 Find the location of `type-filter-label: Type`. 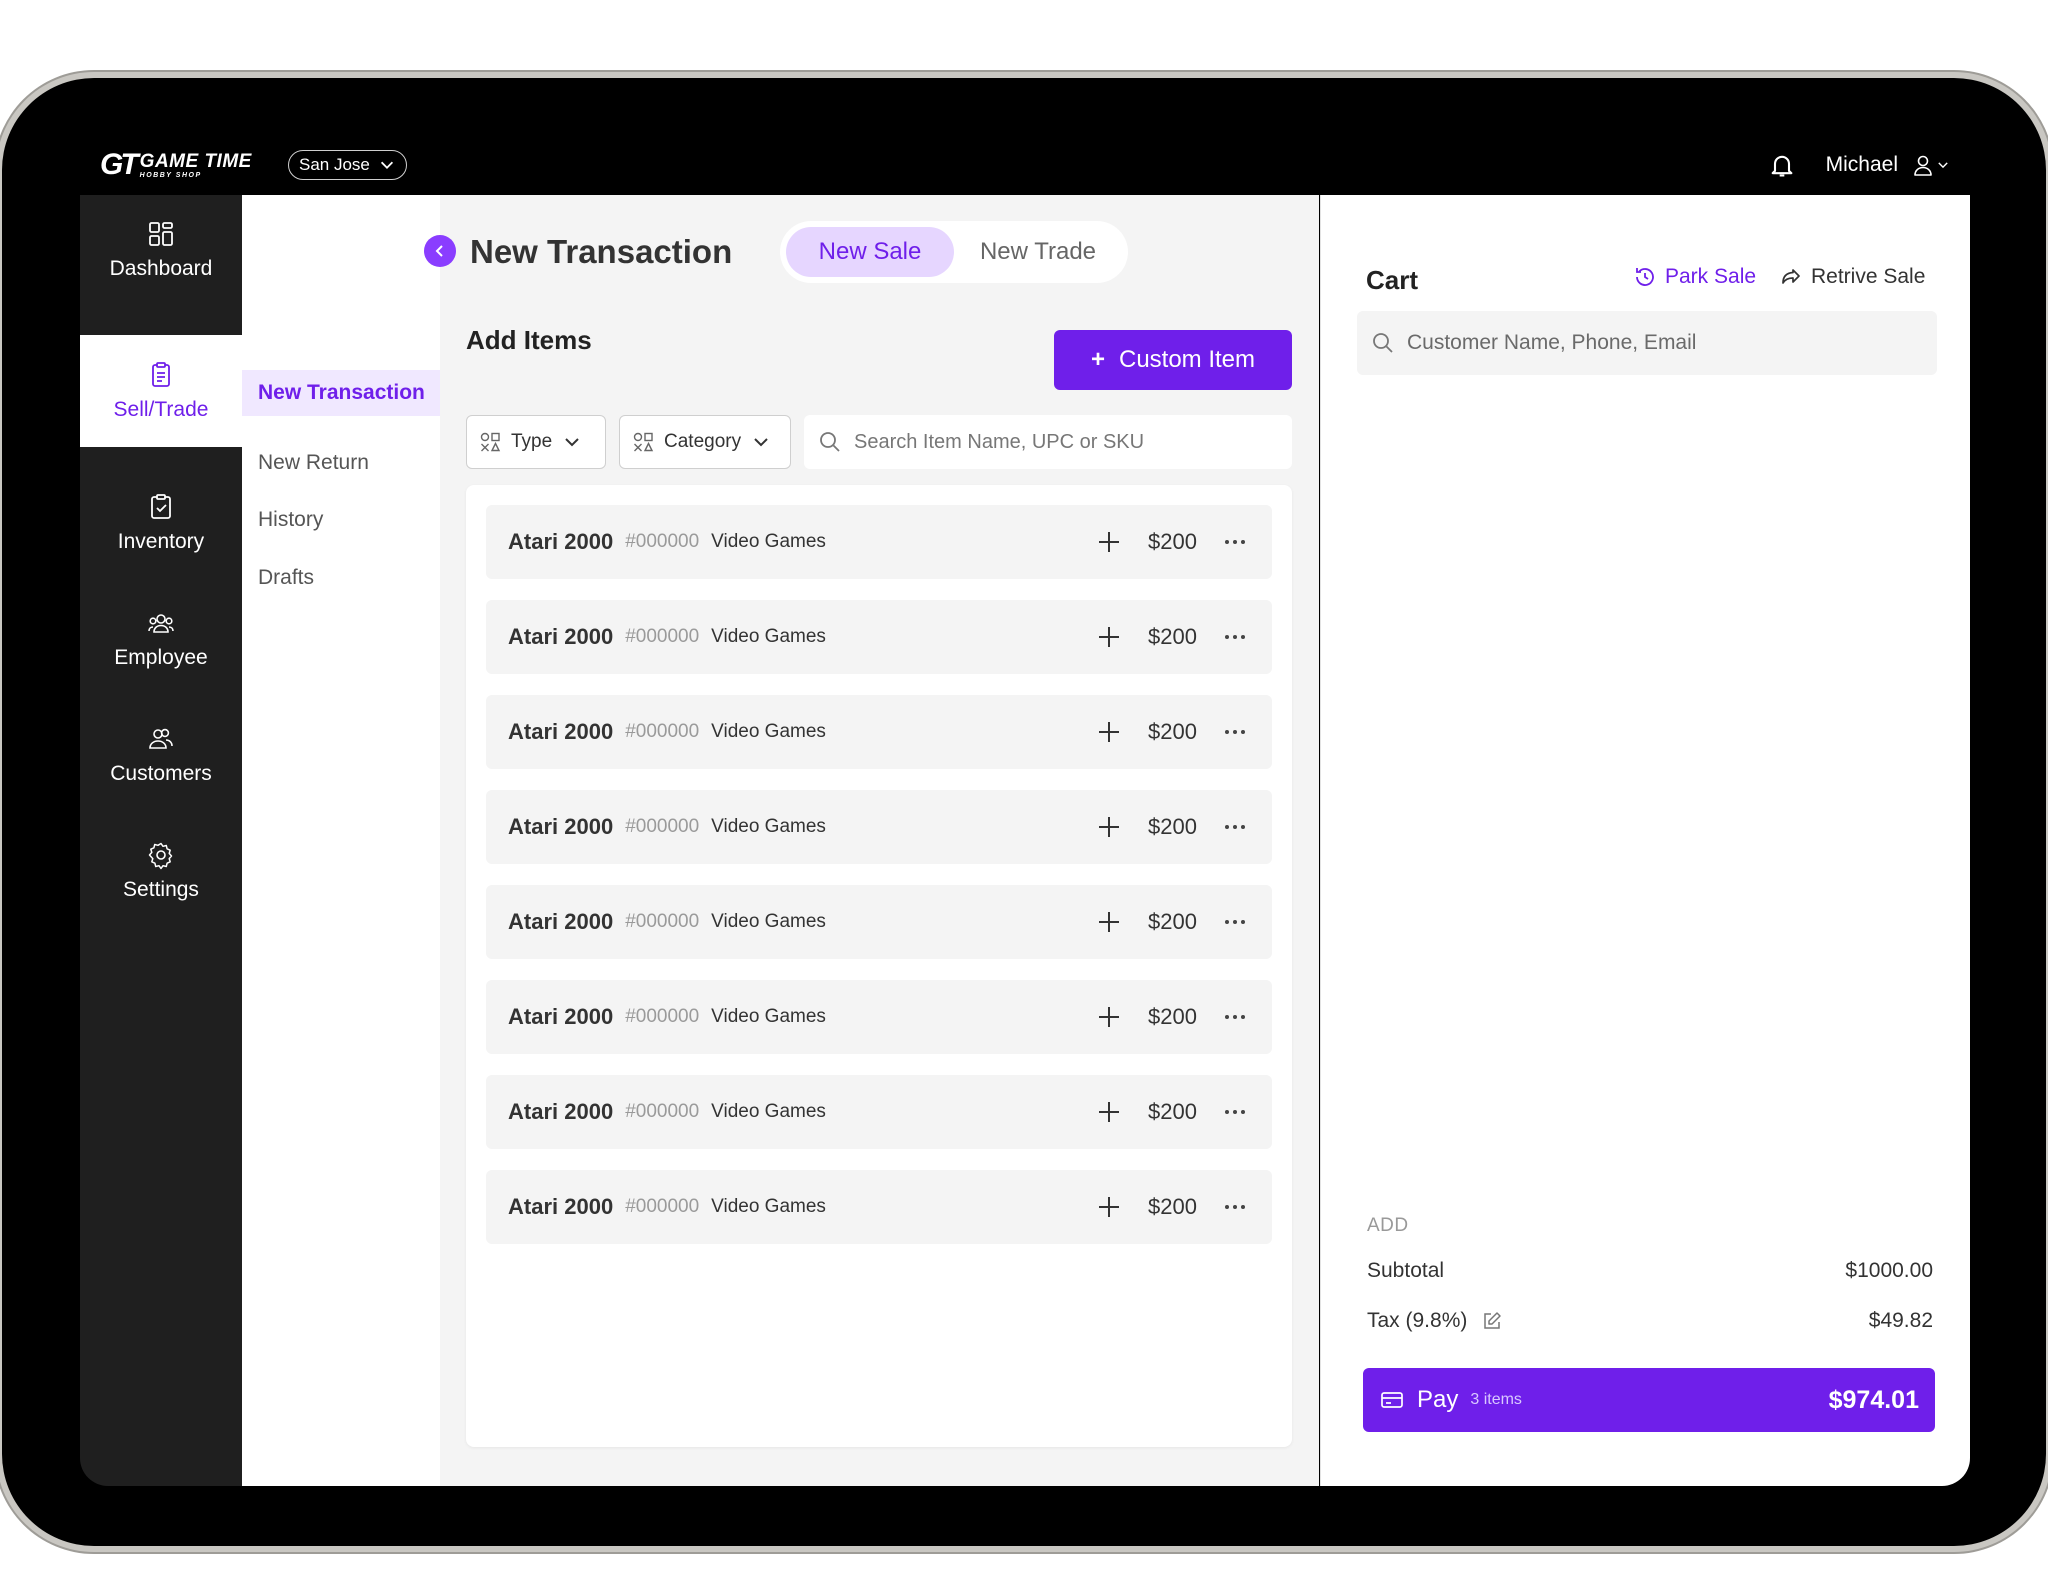

type-filter-label: Type is located at coordinates (532, 441).